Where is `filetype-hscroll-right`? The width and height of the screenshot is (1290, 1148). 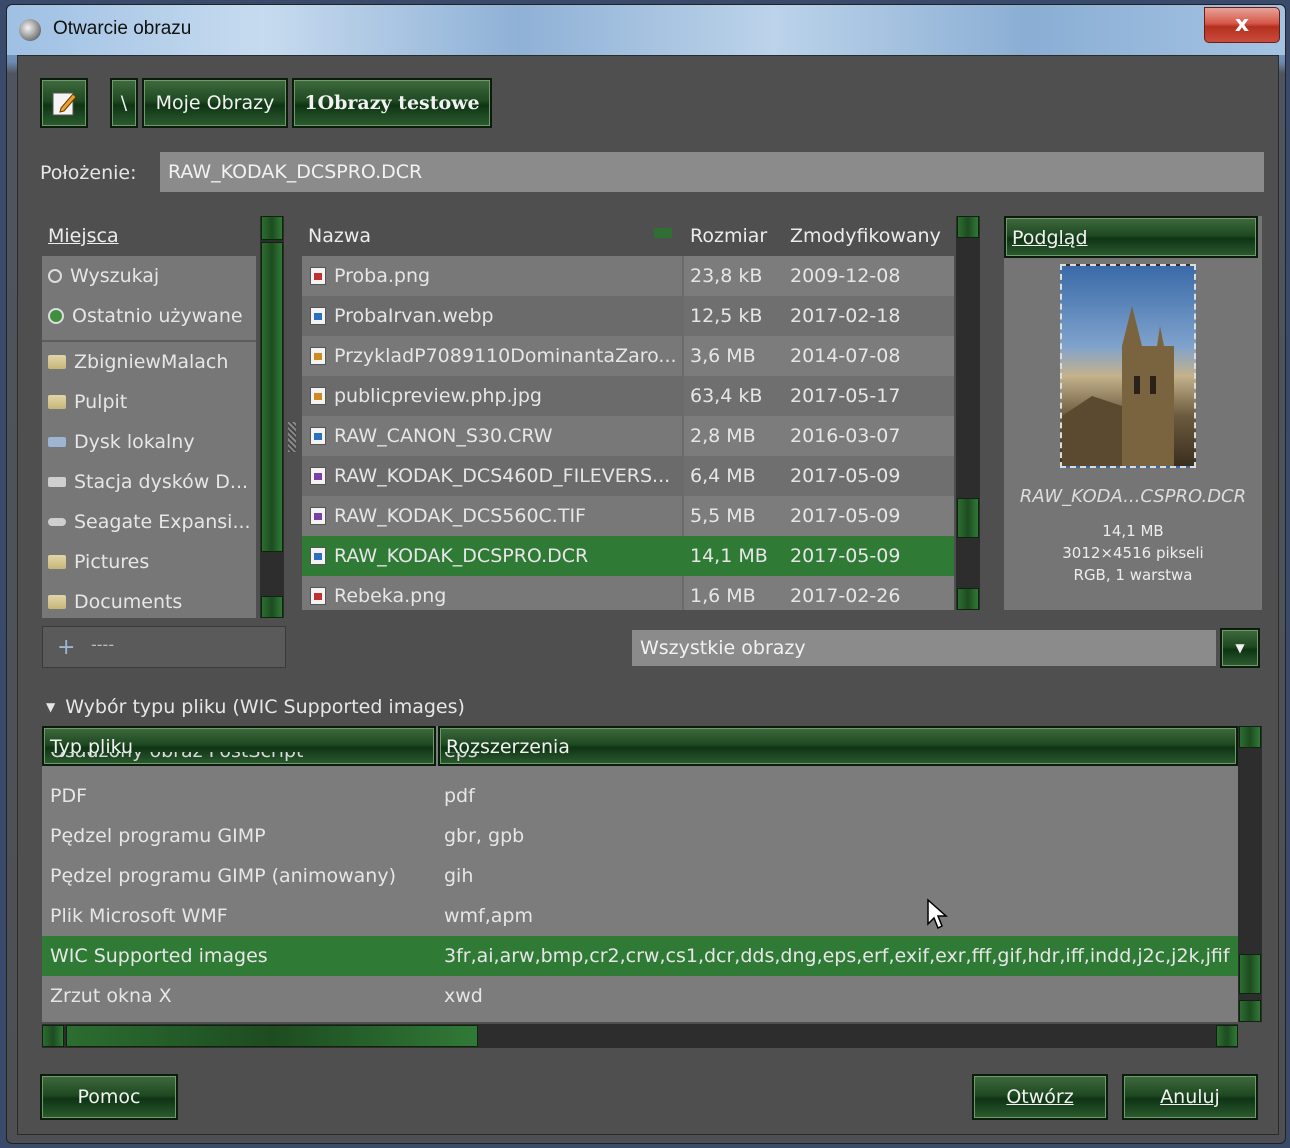
filetype-hscroll-right is located at coordinates (1227, 1036).